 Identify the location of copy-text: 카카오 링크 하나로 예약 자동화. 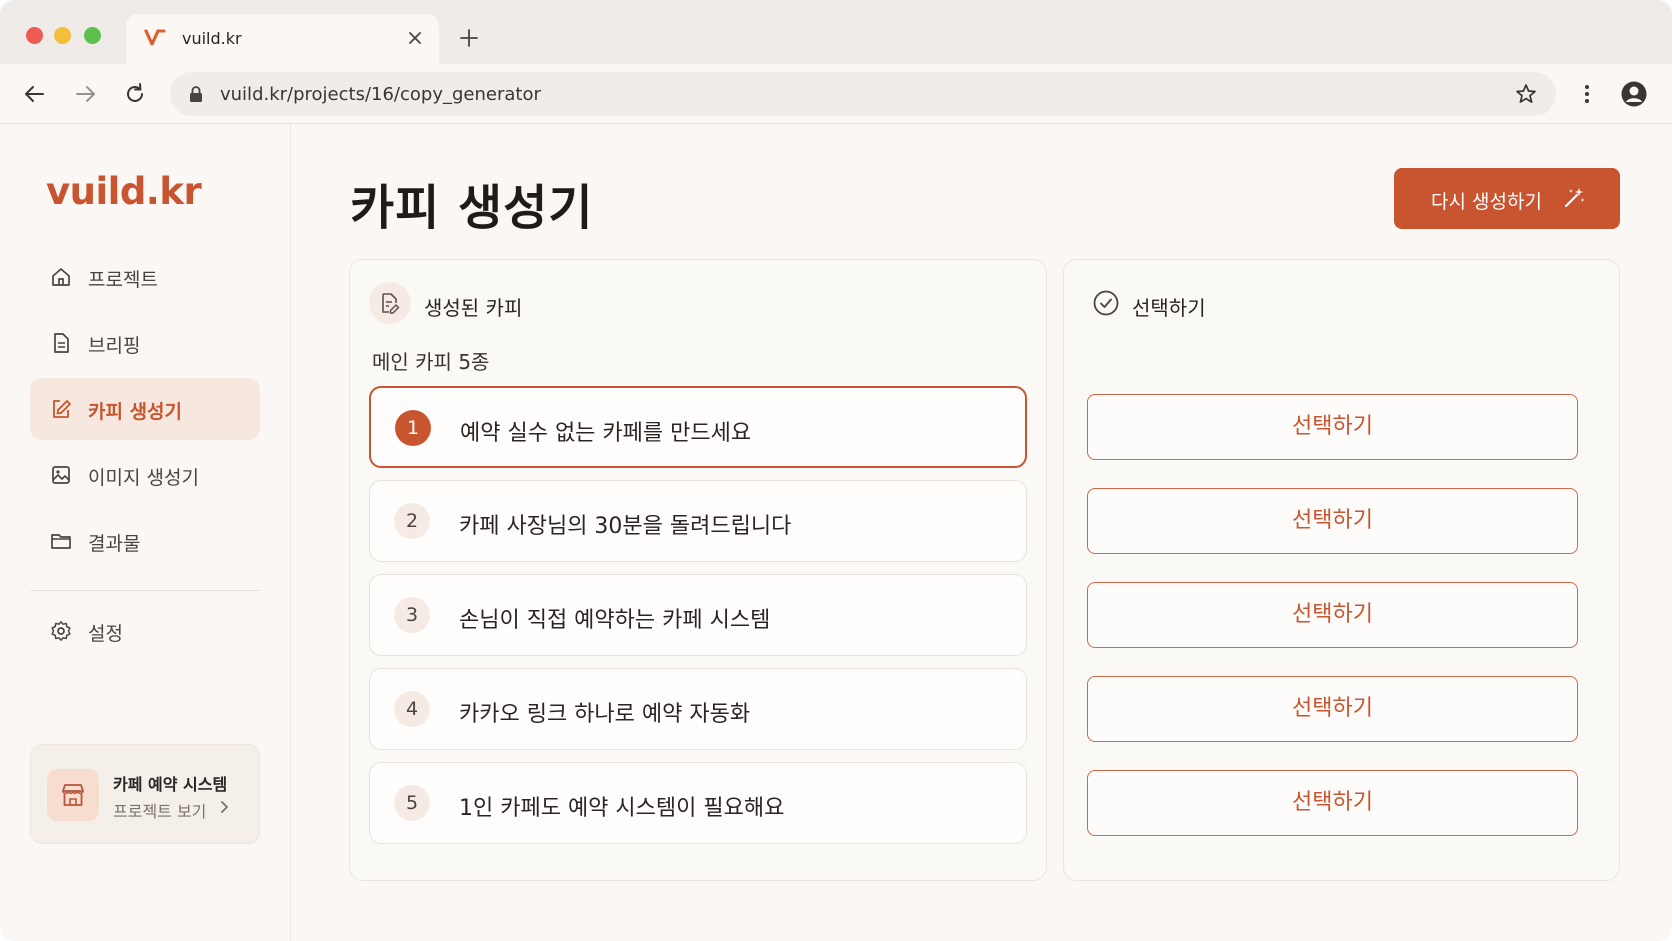
(605, 714).